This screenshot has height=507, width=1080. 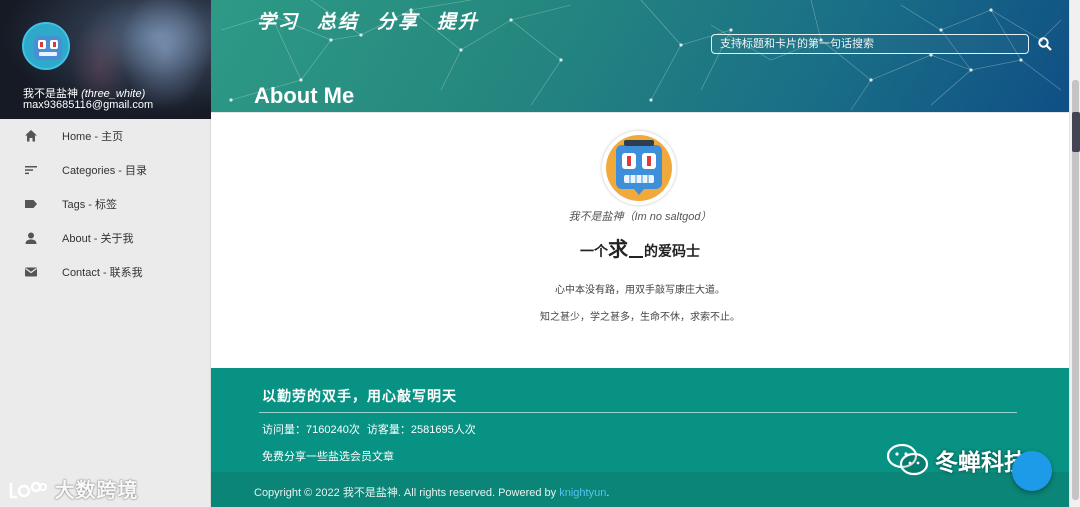 What do you see at coordinates (640, 250) in the screenshot?
I see `about-motto: 一个求 的爱码士` at bounding box center [640, 250].